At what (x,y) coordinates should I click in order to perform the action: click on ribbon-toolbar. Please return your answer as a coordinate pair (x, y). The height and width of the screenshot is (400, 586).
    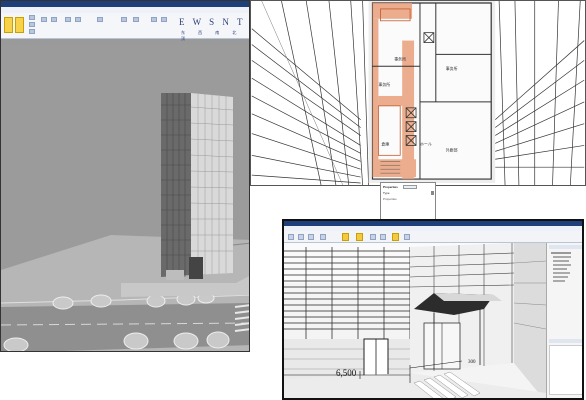
    Looking at the image, I should click on (433, 237).